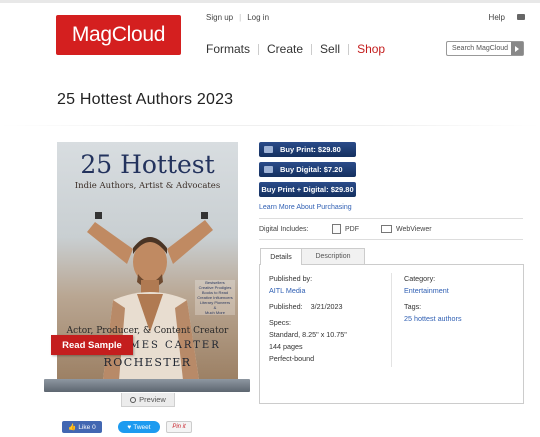 This screenshot has width=540, height=437. Describe the element at coordinates (285, 49) in the screenshot. I see `nav-create: Create` at that location.